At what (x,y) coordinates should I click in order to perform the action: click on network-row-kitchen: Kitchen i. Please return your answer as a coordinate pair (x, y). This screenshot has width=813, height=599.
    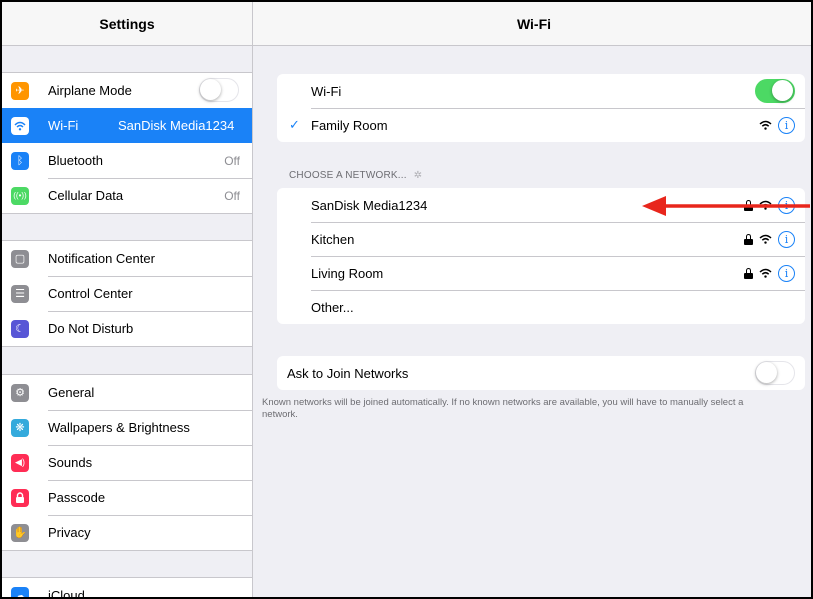
    Looking at the image, I should click on (541, 239).